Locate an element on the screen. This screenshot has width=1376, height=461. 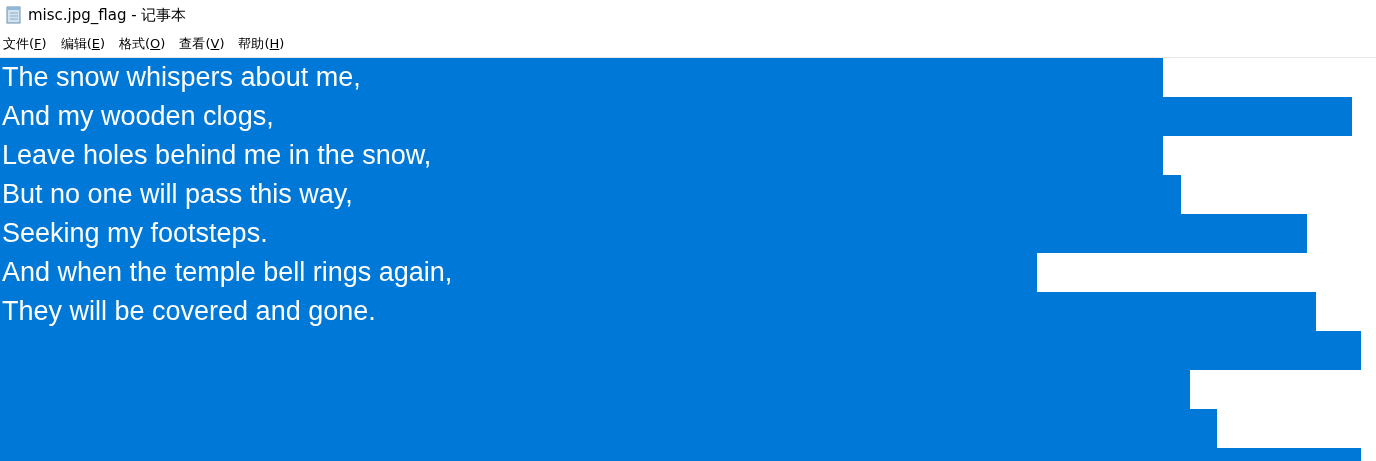
window-title: misc.jpg_flag - 记事本 is located at coordinates (107, 15).